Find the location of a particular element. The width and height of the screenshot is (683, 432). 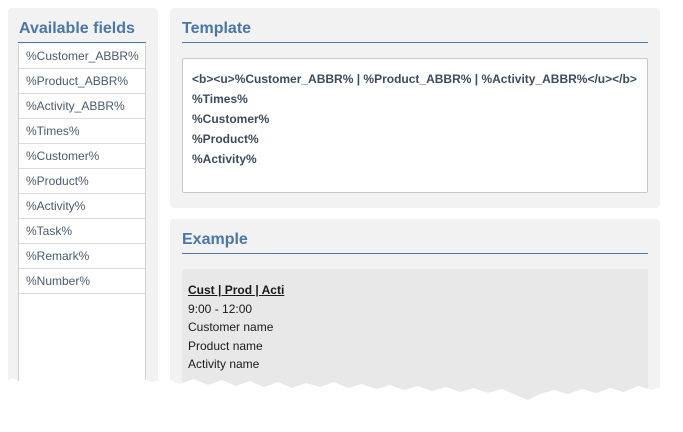

template-line: %Customer% is located at coordinates (231, 119).